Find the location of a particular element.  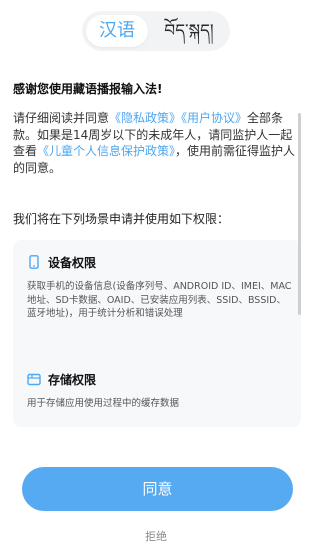

user-agreement-link: 《用户协议》 is located at coordinates (214, 118).